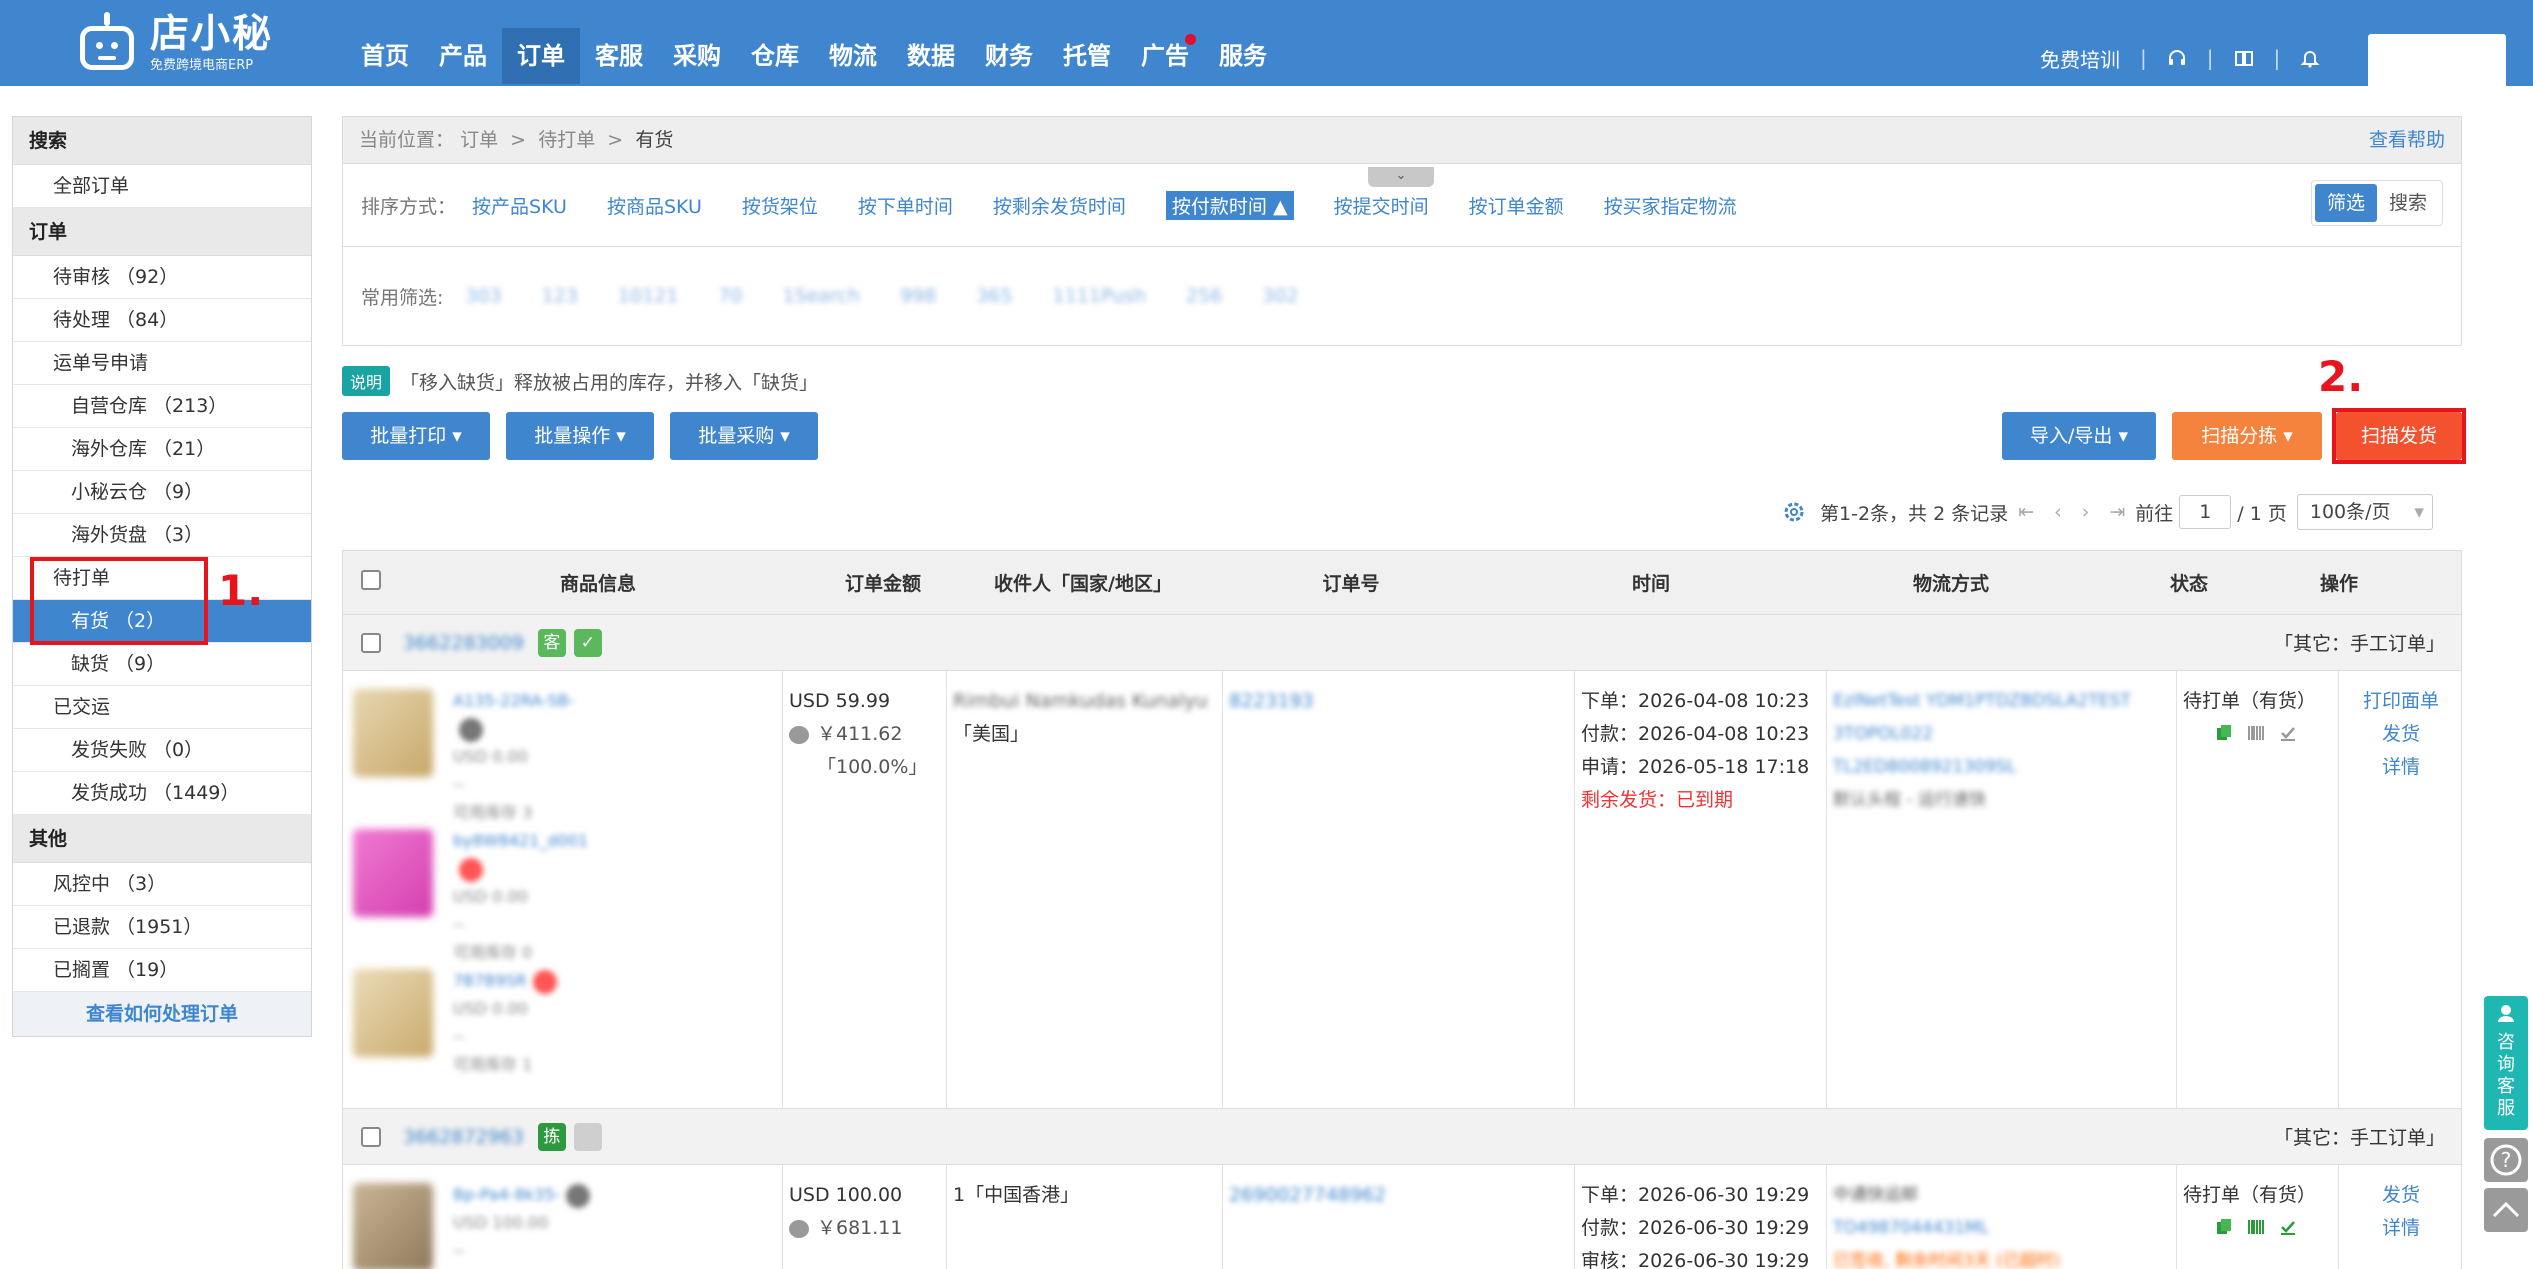  What do you see at coordinates (162, 406) in the screenshot?
I see `sidebar-item-own-warehouse: 自营仓库 （213）` at bounding box center [162, 406].